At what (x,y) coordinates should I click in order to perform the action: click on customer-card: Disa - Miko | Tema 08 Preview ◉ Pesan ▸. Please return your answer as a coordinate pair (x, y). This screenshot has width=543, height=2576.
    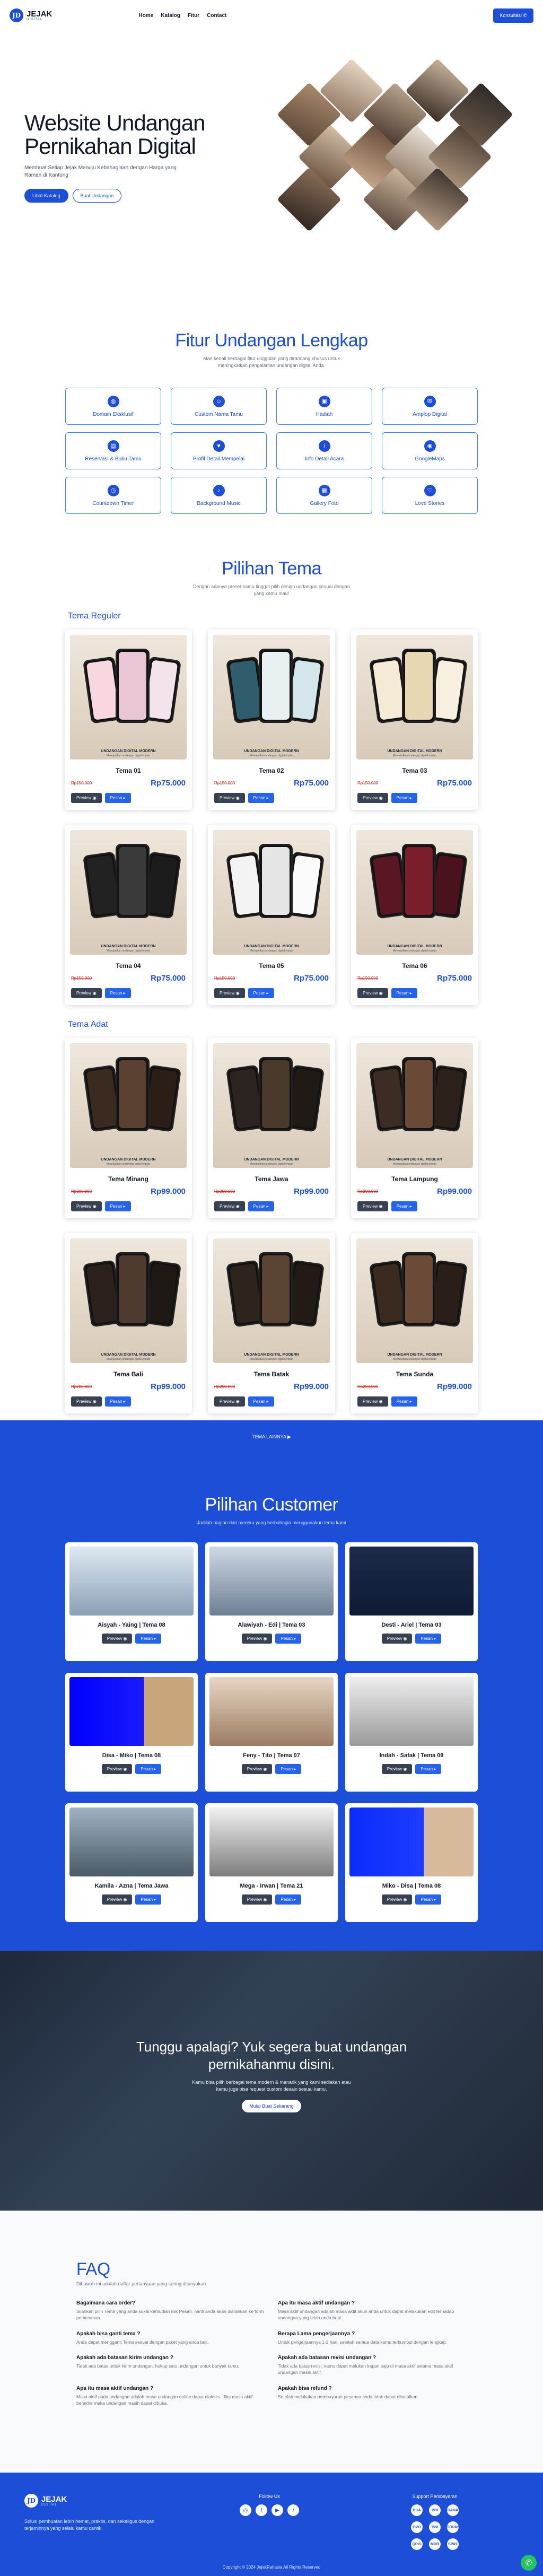
    Looking at the image, I should click on (131, 1732).